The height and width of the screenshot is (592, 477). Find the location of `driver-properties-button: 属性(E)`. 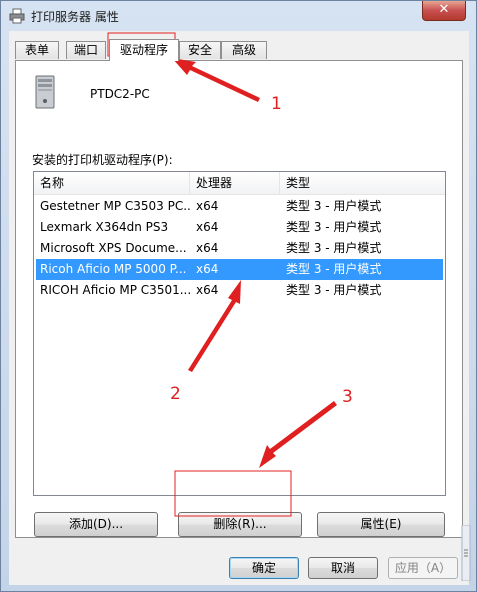

driver-properties-button: 属性(E) is located at coordinates (381, 524).